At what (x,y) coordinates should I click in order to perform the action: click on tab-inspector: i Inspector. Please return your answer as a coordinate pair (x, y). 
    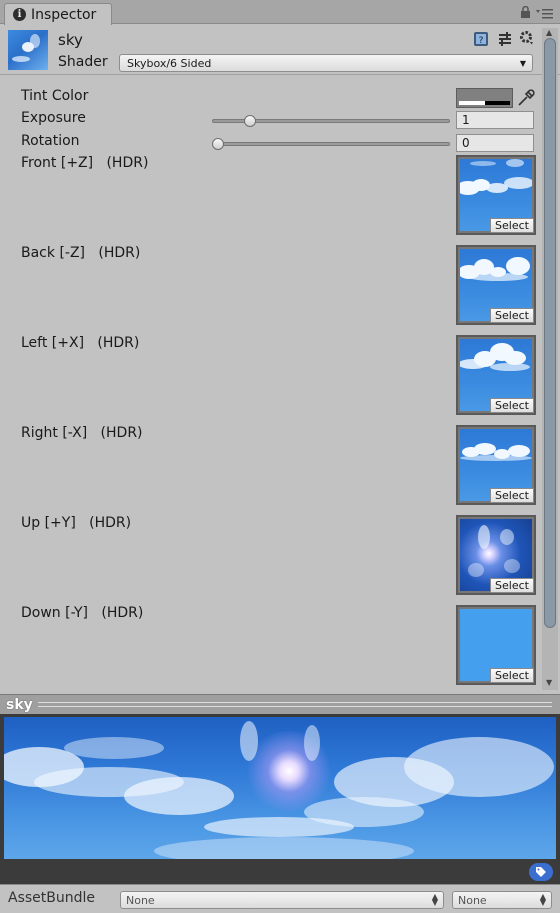
    Looking at the image, I should click on (58, 14).